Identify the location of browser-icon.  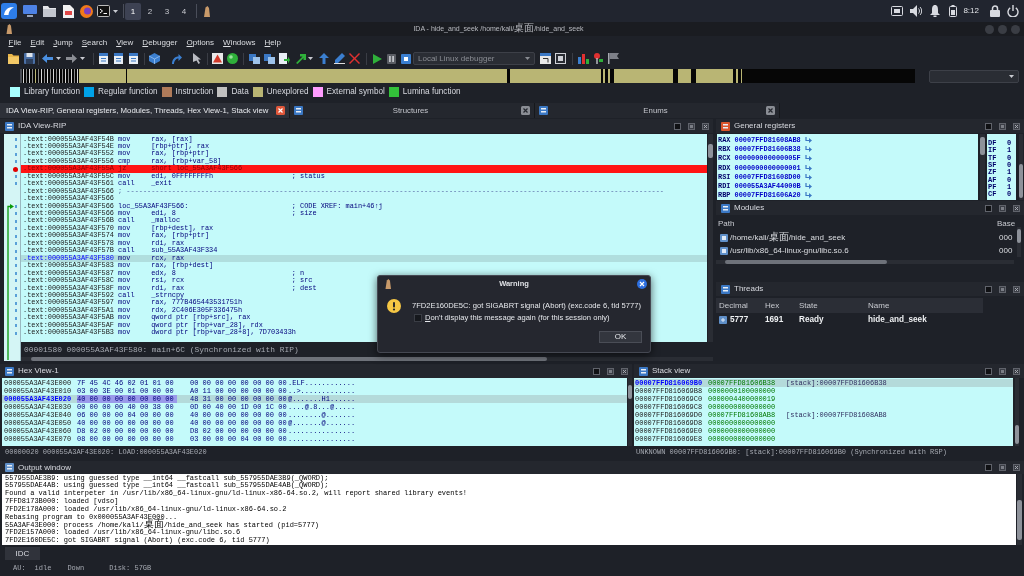
(86, 11).